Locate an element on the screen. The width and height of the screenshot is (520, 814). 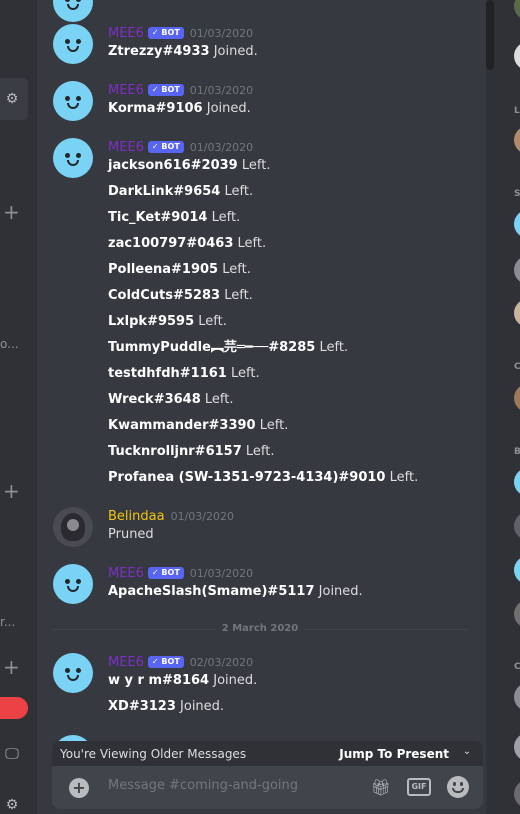
add-attachment-icon: + is located at coordinates (79, 788).